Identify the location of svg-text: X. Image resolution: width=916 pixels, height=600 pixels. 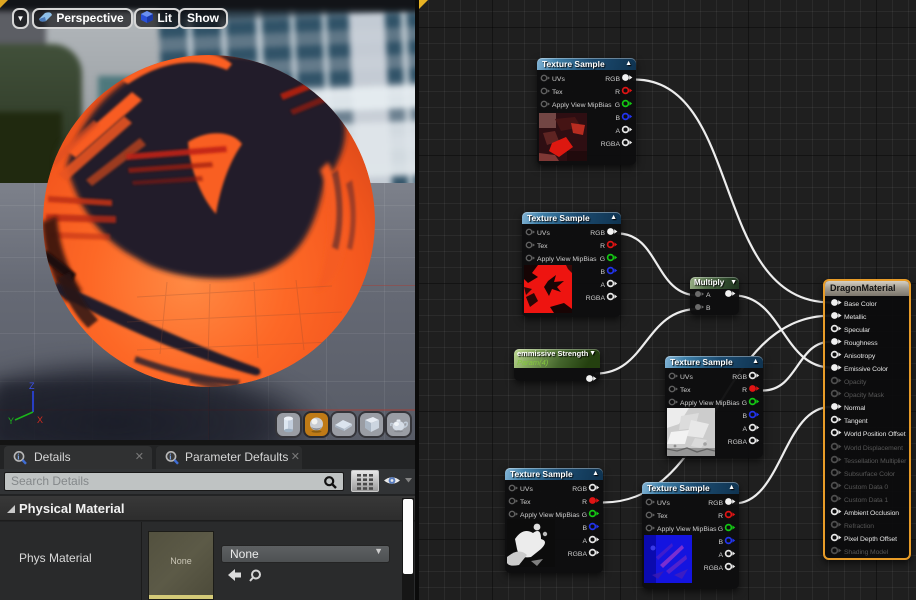
(40, 420).